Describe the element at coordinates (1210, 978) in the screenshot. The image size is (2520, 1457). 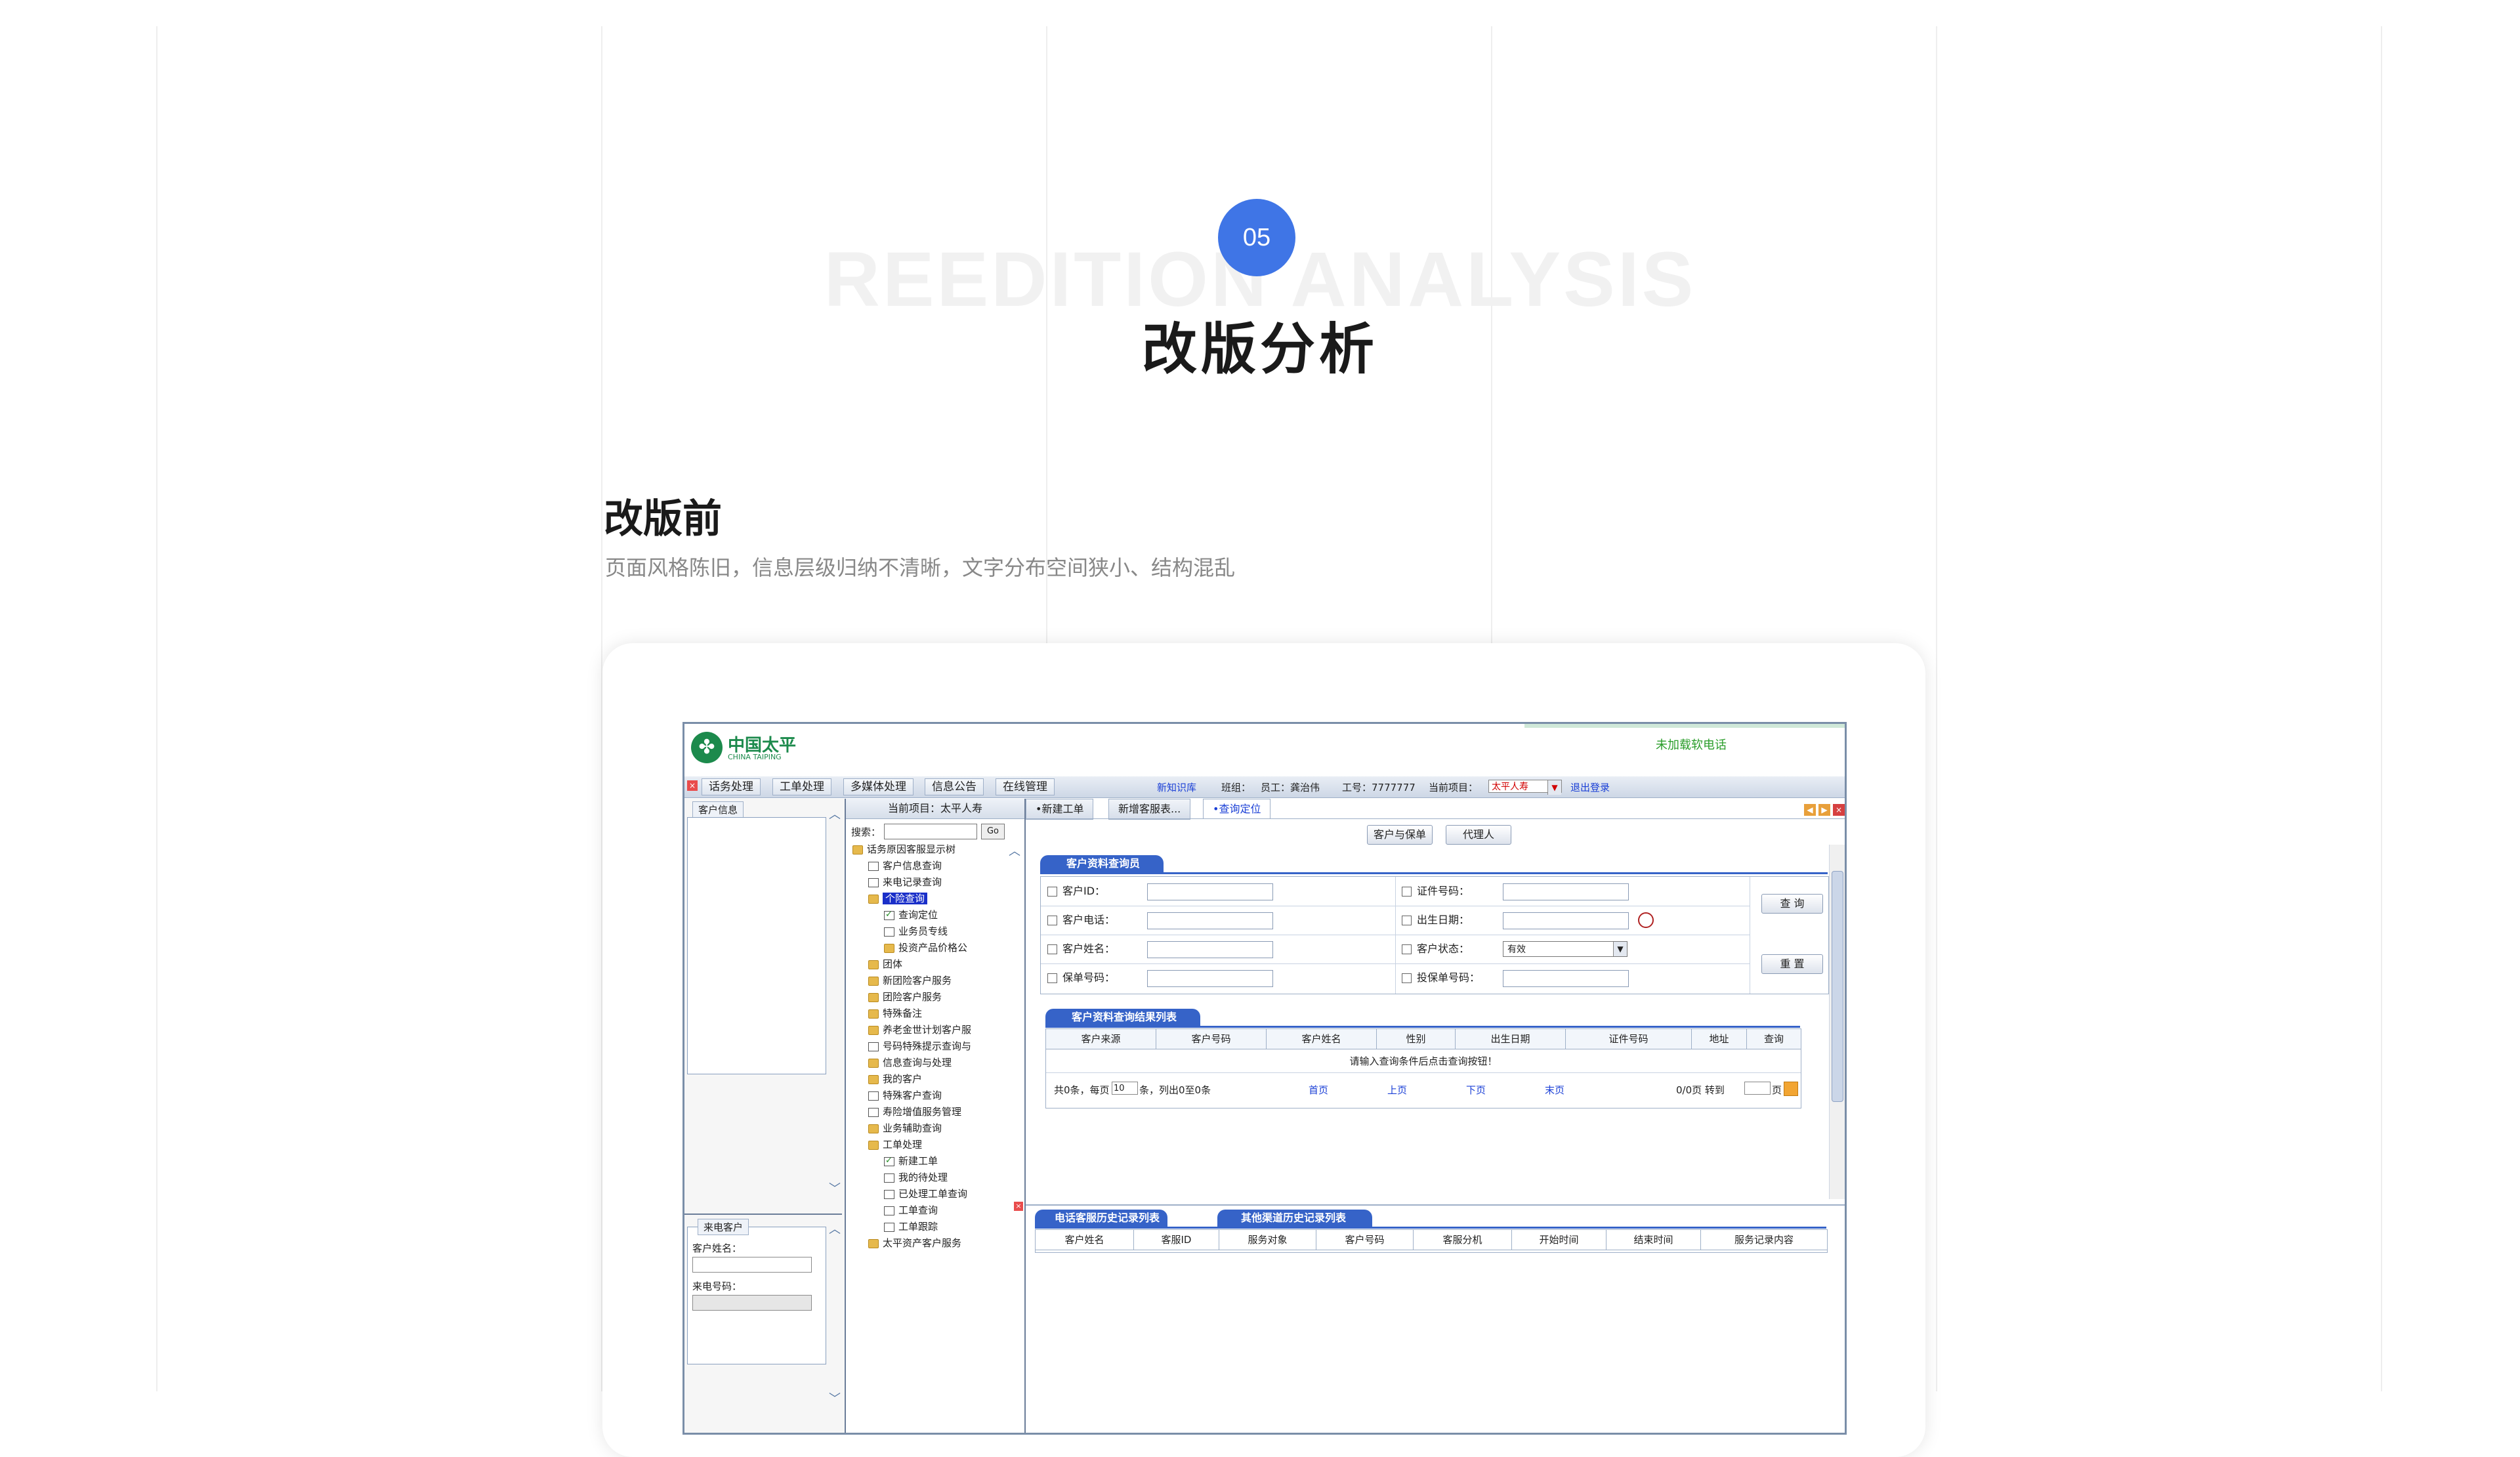
I see `policy-number-input` at that location.